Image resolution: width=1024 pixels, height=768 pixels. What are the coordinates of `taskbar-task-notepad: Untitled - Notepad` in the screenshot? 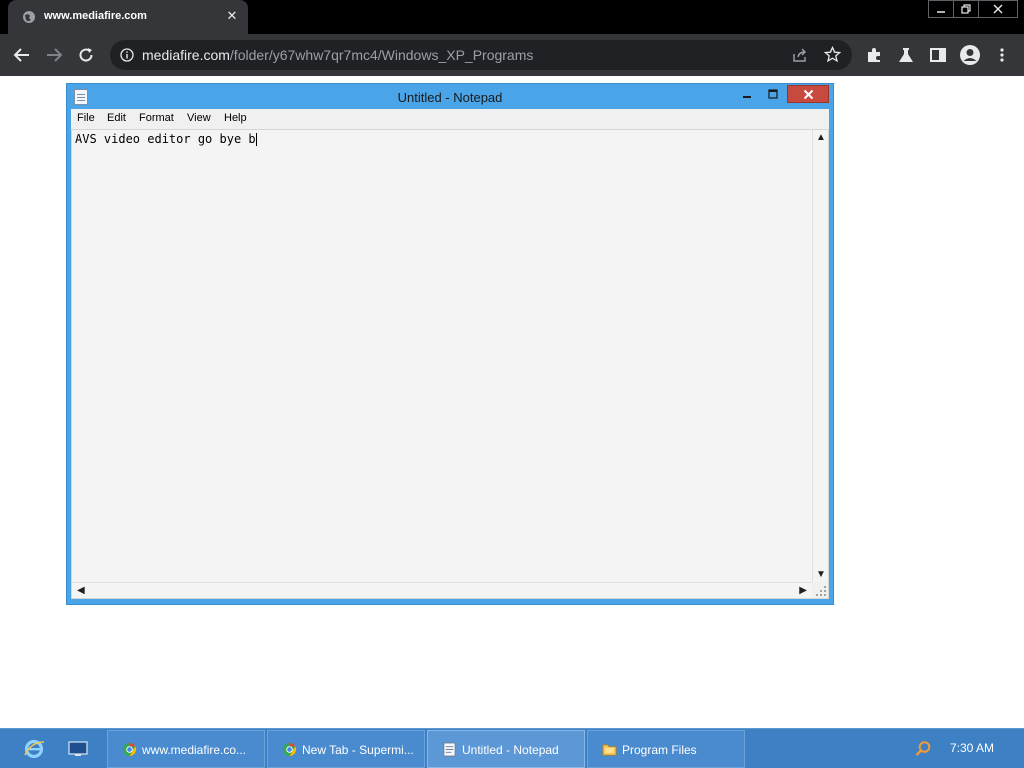 It's located at (506, 749).